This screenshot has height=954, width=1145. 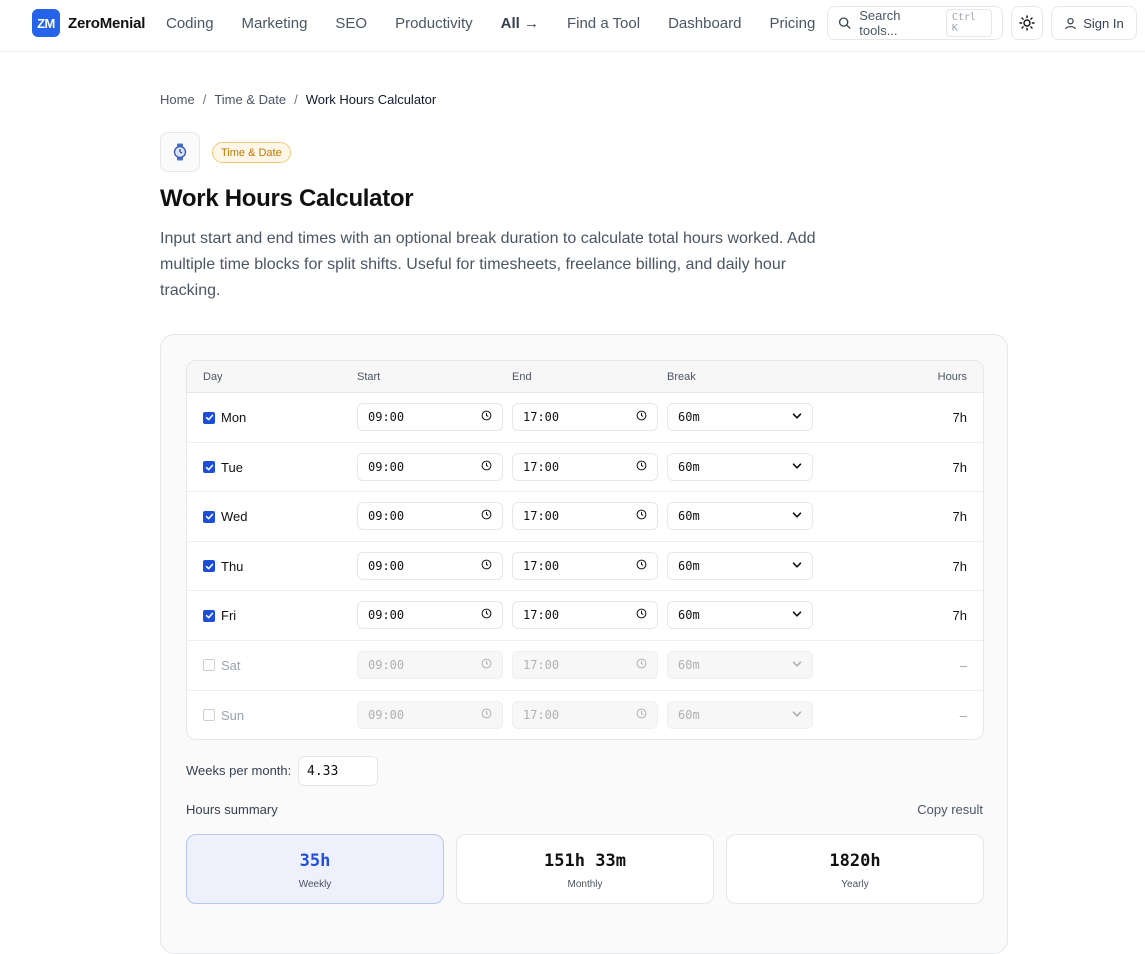 I want to click on nav-productivity: Productivity, so click(x=434, y=23).